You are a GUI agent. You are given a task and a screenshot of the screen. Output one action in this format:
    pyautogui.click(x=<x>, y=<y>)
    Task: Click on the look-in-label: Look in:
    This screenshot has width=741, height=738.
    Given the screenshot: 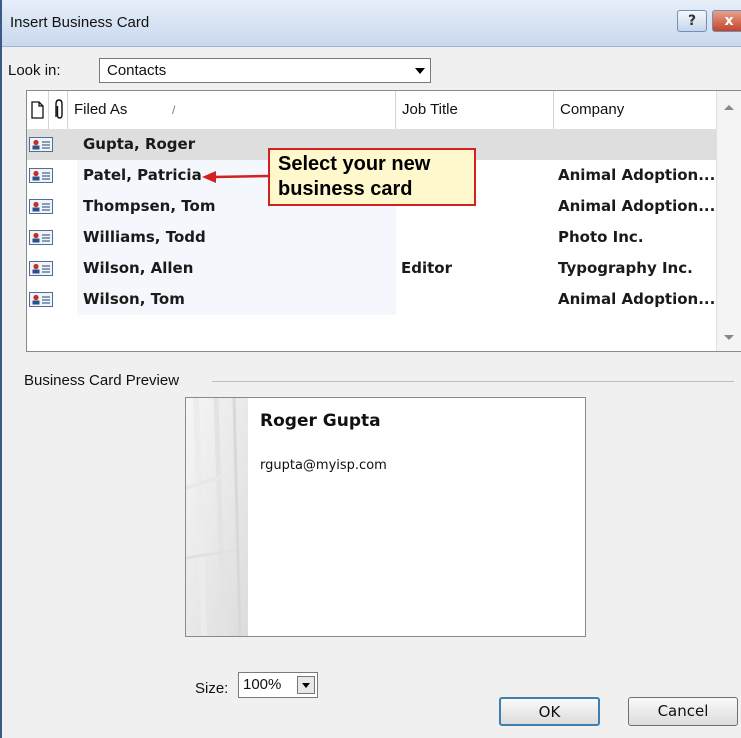 What is the action you would take?
    pyautogui.click(x=34, y=70)
    